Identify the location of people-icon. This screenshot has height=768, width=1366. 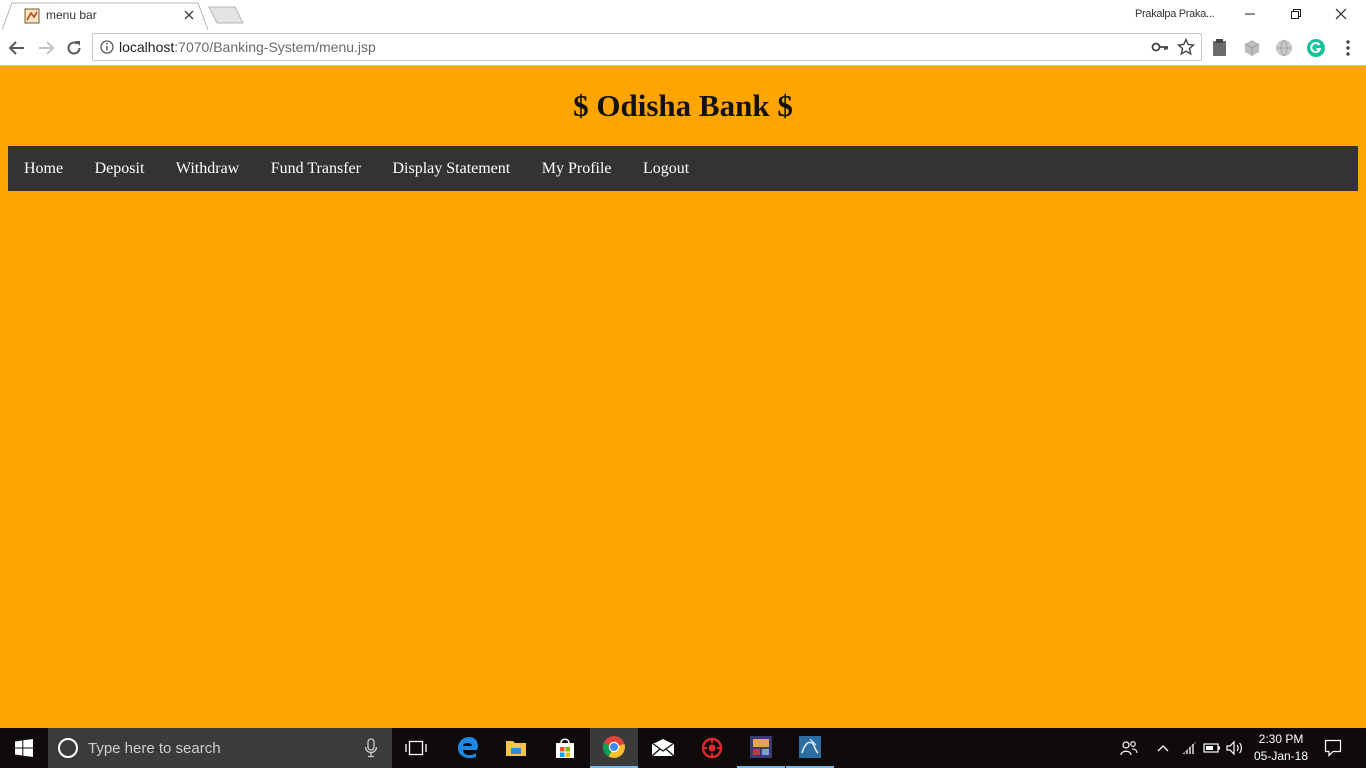
(1129, 748).